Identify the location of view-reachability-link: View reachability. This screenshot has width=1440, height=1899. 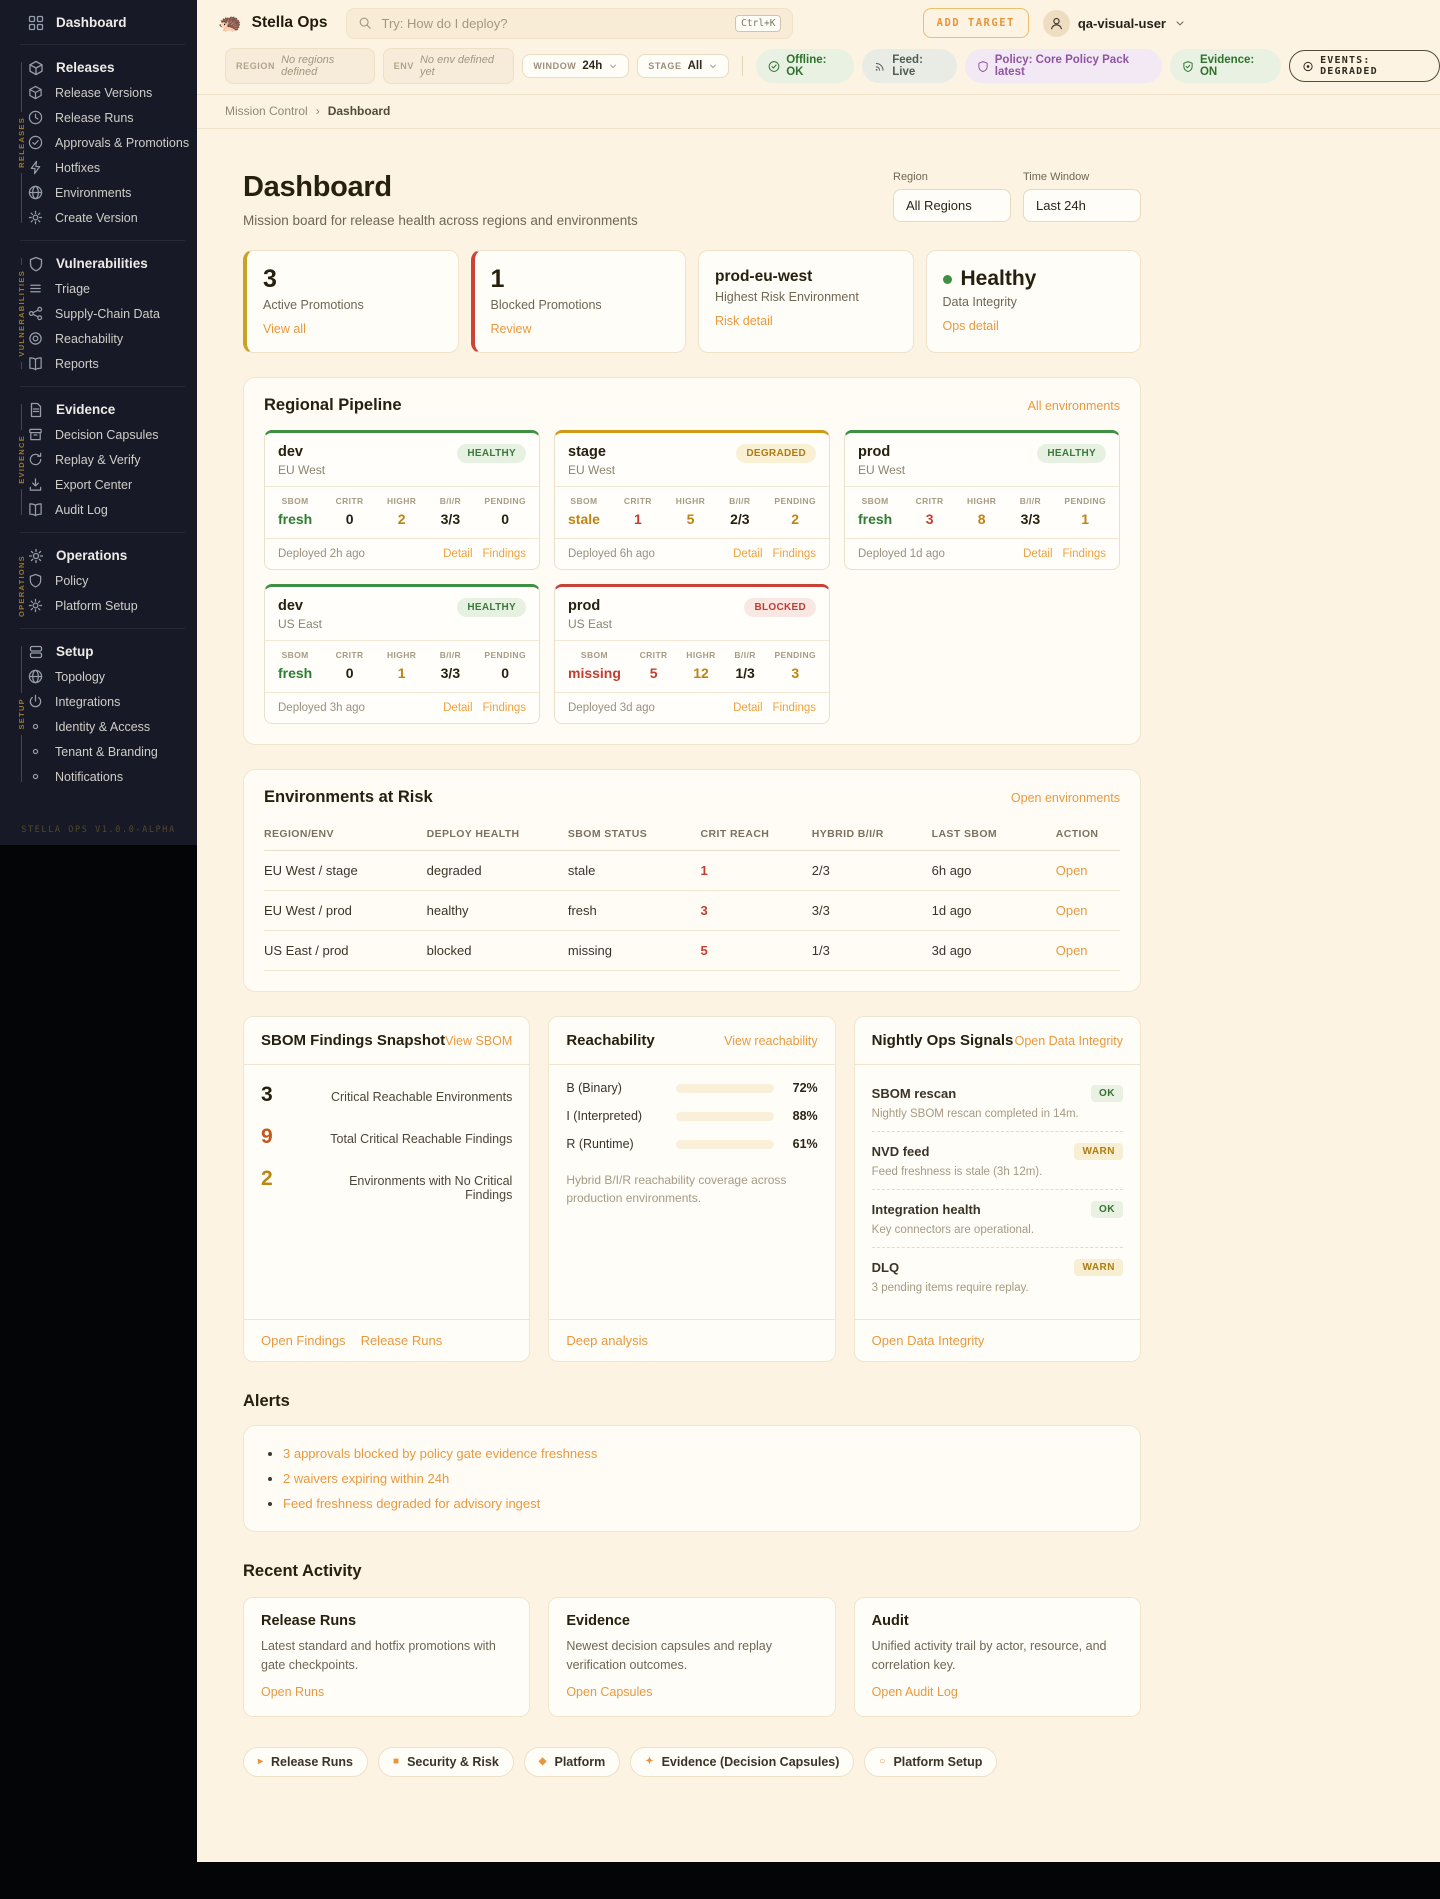
(771, 1041).